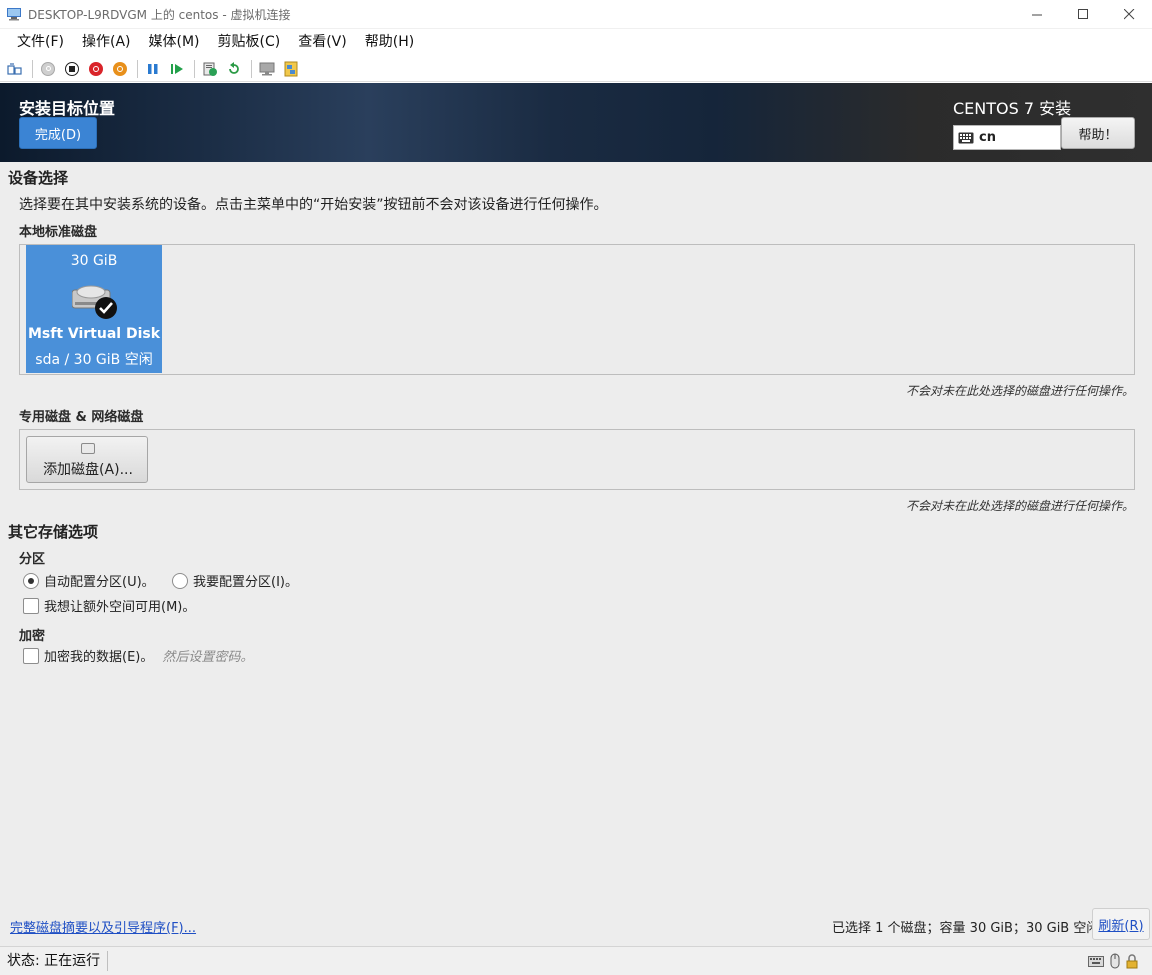 This screenshot has height=975, width=1152. What do you see at coordinates (96, 69) in the screenshot?
I see `shutdown-icon` at bounding box center [96, 69].